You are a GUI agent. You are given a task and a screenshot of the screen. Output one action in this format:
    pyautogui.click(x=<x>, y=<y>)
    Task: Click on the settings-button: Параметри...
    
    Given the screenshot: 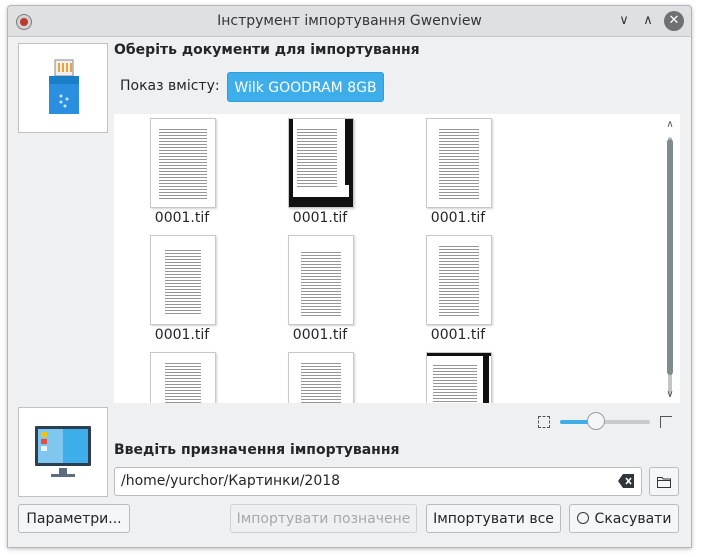 What is the action you would take?
    pyautogui.click(x=74, y=518)
    